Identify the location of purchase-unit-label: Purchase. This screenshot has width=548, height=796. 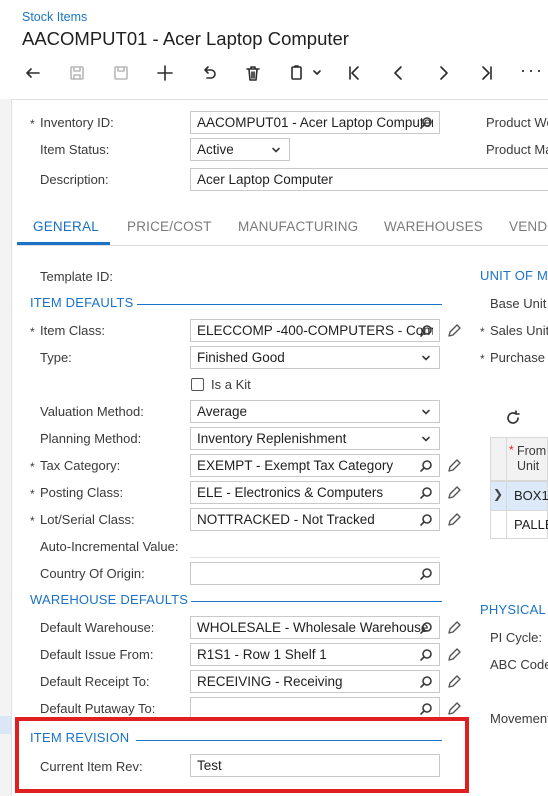
(517, 357).